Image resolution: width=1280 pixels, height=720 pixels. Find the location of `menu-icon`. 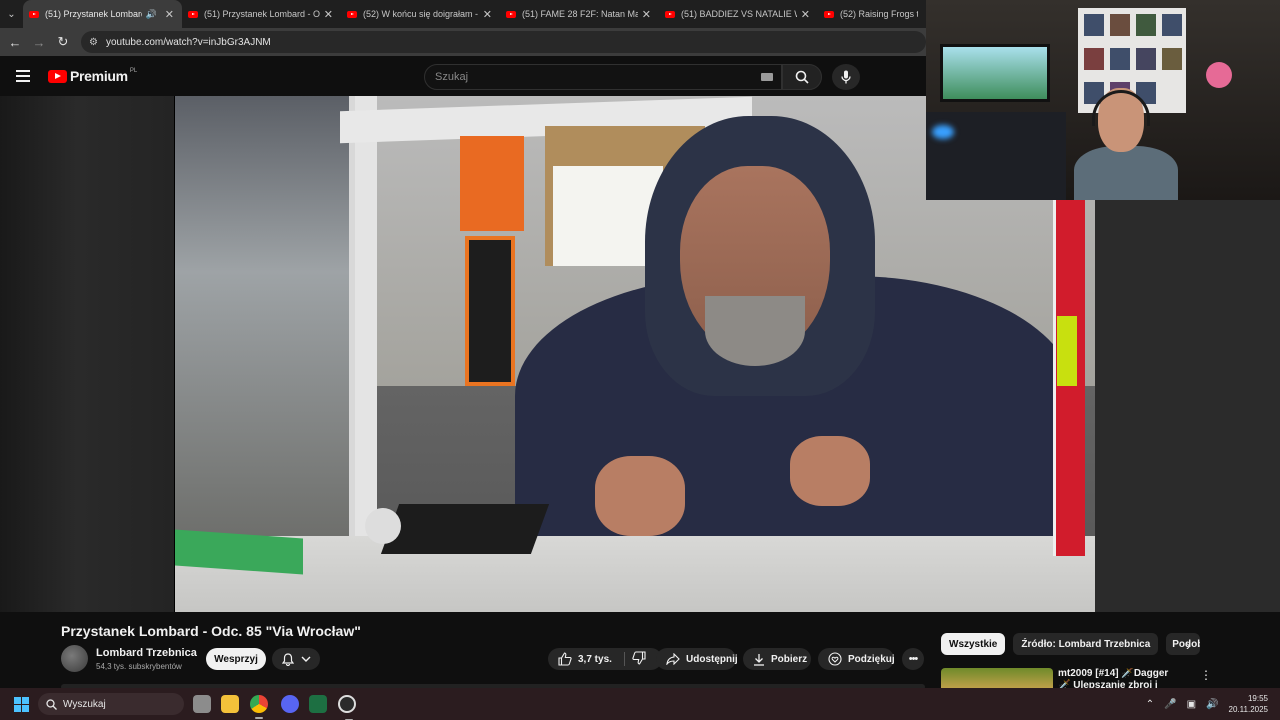

menu-icon is located at coordinates (23, 77).